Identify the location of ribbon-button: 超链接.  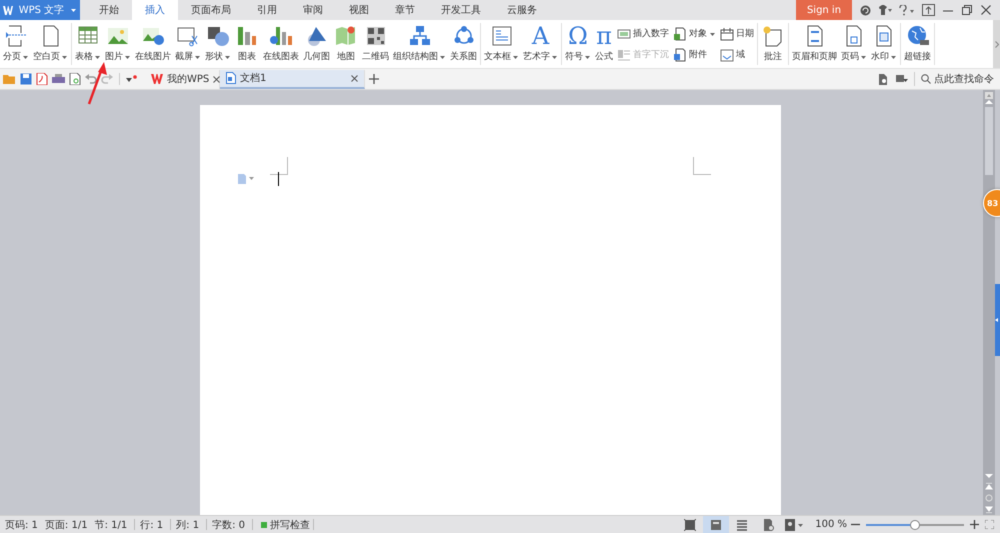
(917, 44).